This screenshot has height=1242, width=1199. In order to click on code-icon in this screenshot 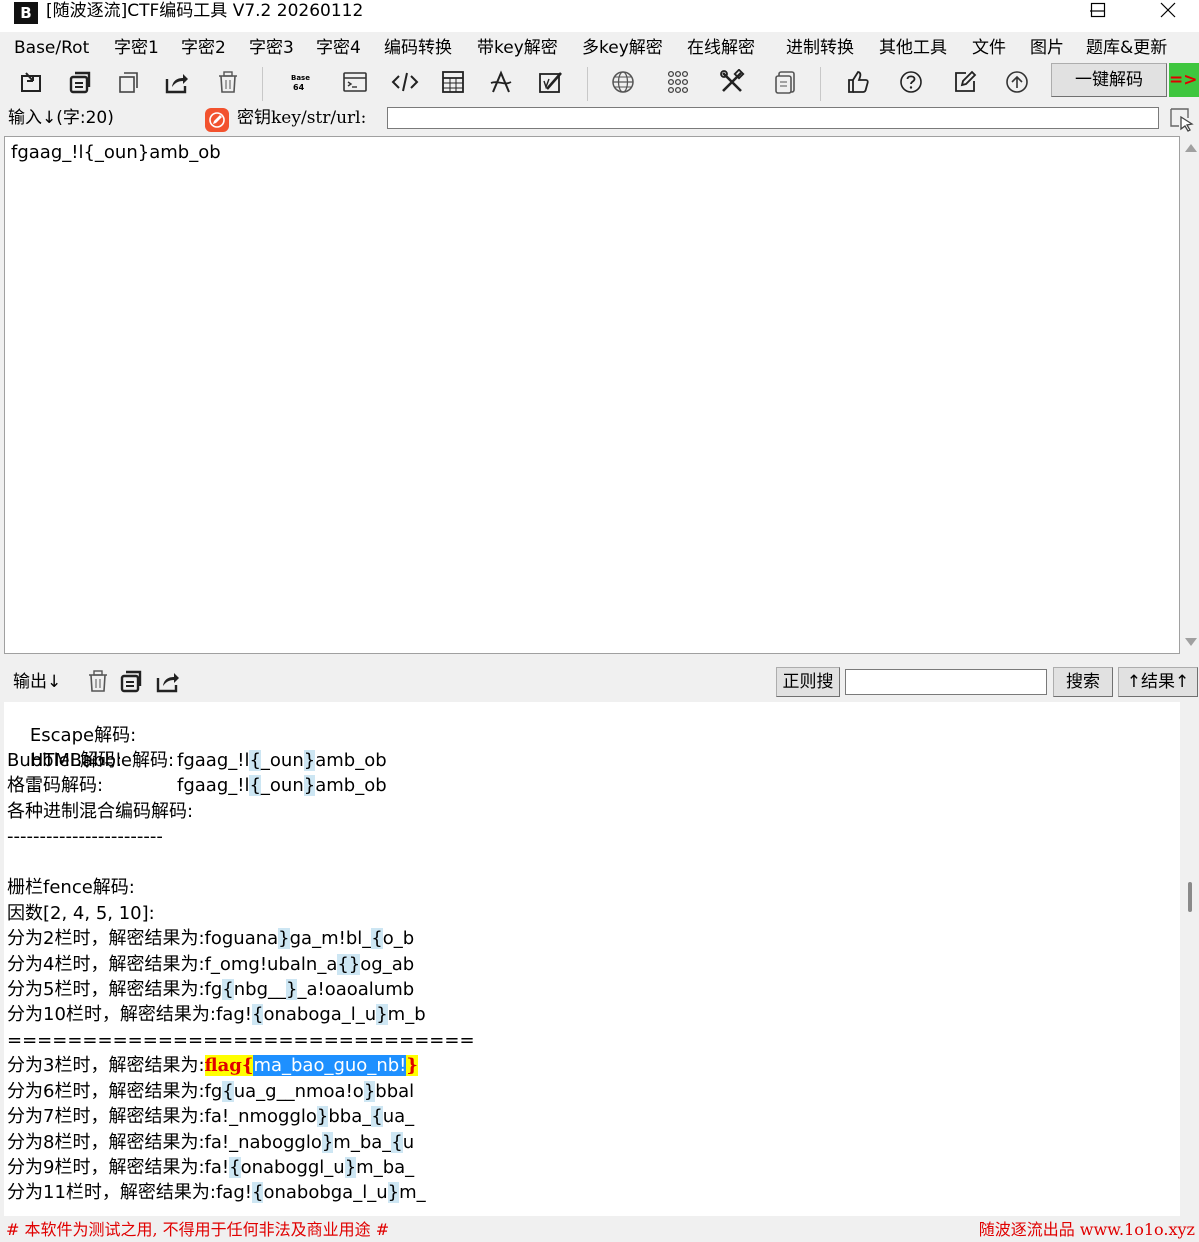, I will do `click(405, 83)`.